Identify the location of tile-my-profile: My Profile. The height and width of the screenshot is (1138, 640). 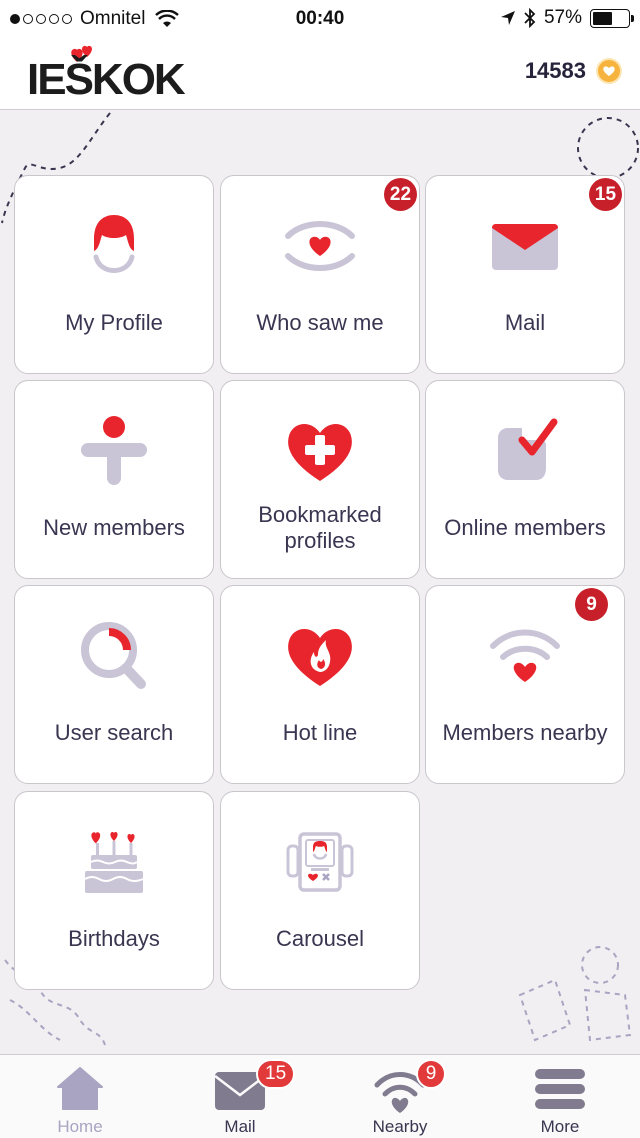
(114, 274).